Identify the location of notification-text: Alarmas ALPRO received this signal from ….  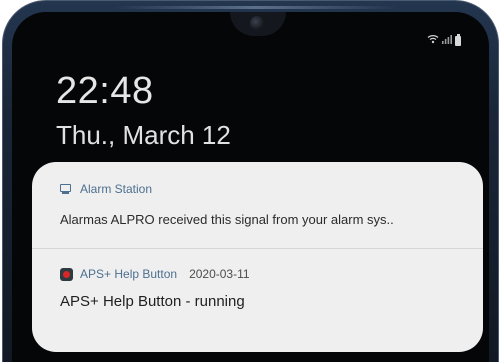
(227, 219).